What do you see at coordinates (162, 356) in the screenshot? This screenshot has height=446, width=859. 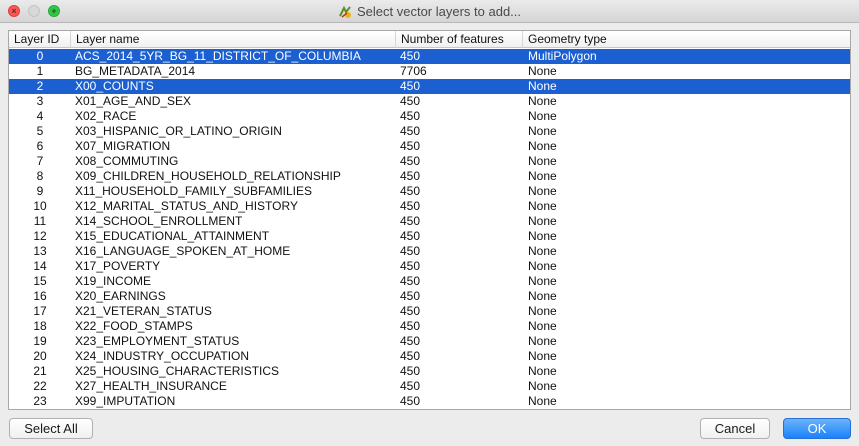 I see `layer-name-cell: X24_INDUSTRY_OCCUPATION` at bounding box center [162, 356].